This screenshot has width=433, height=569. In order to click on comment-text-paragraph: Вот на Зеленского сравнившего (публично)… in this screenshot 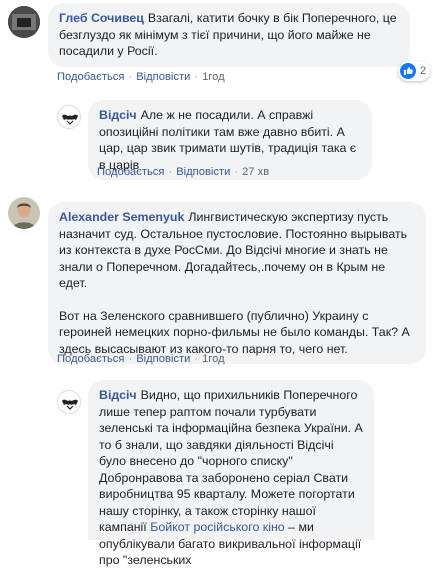, I will do `click(234, 332)`.